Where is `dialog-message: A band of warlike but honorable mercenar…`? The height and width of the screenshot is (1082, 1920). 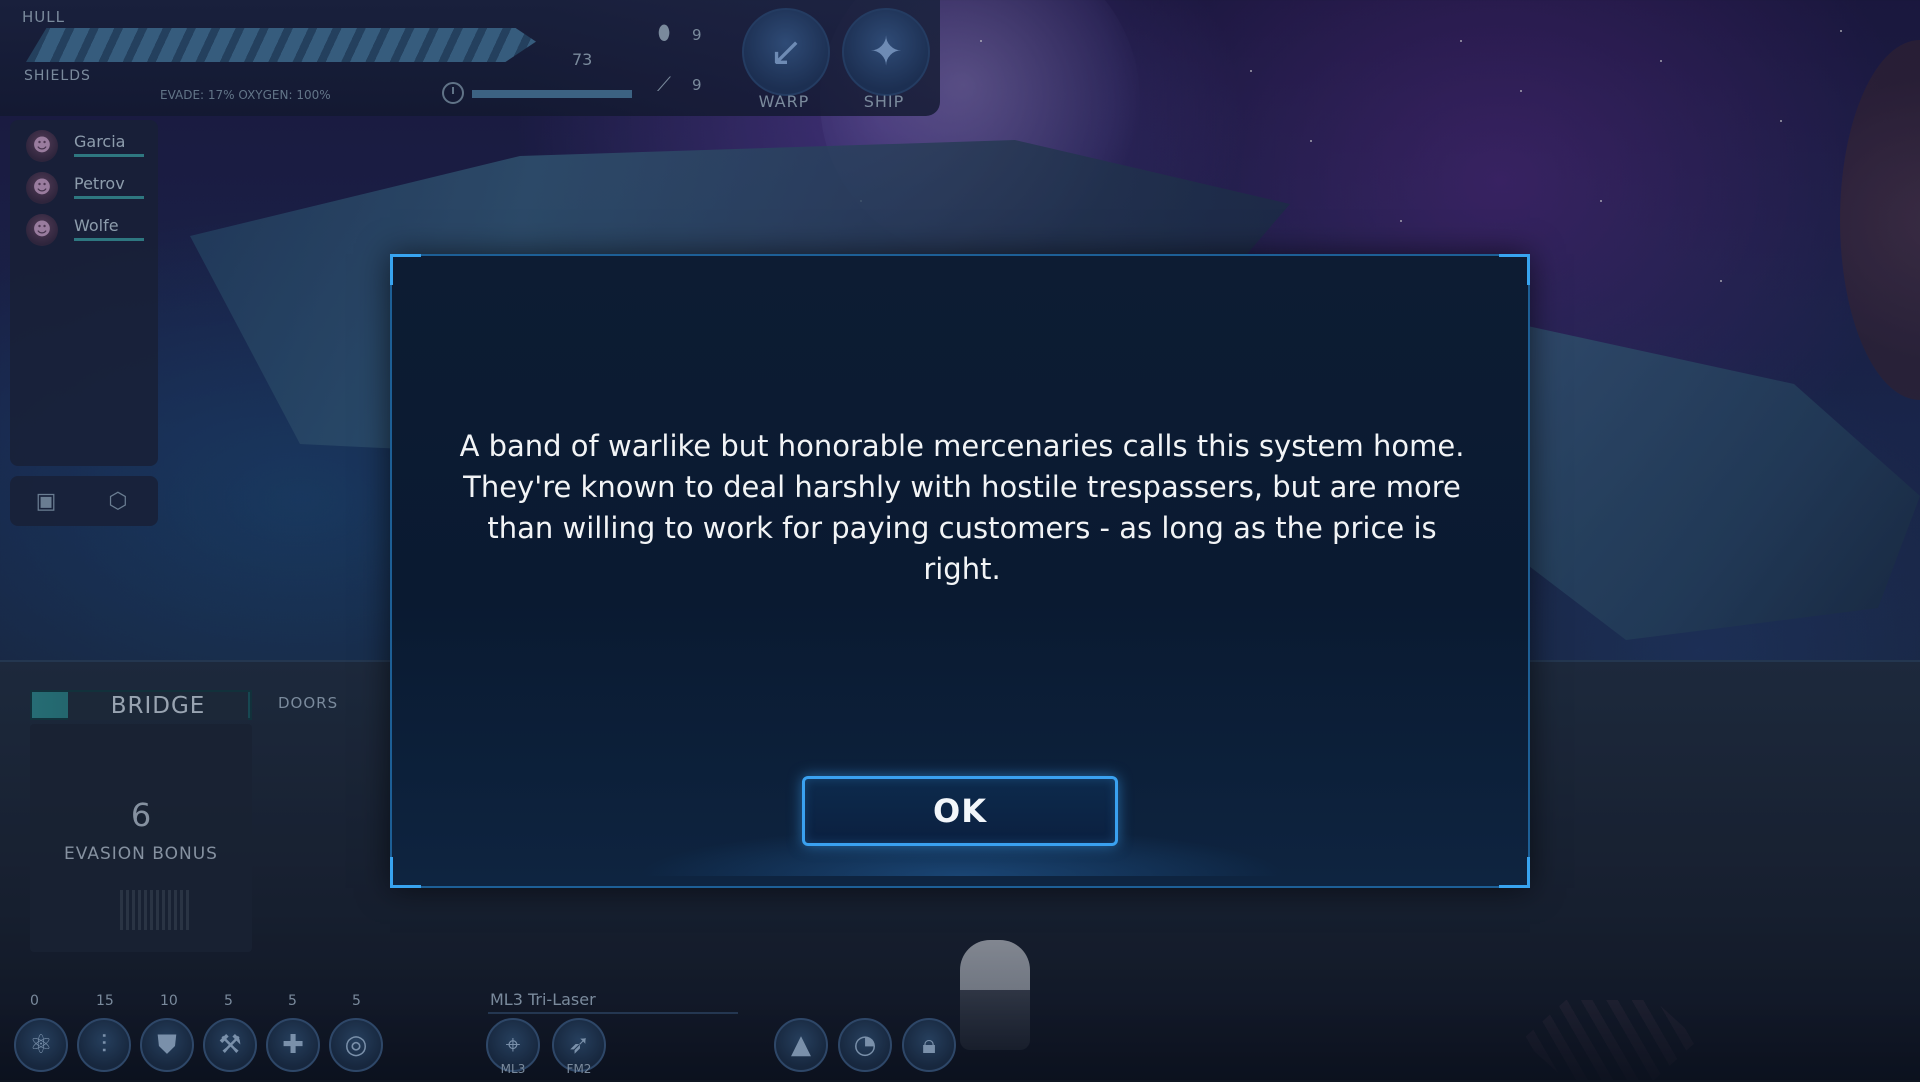
dialog-message: A band of warlike but honorable mercenar… is located at coordinates (962, 507).